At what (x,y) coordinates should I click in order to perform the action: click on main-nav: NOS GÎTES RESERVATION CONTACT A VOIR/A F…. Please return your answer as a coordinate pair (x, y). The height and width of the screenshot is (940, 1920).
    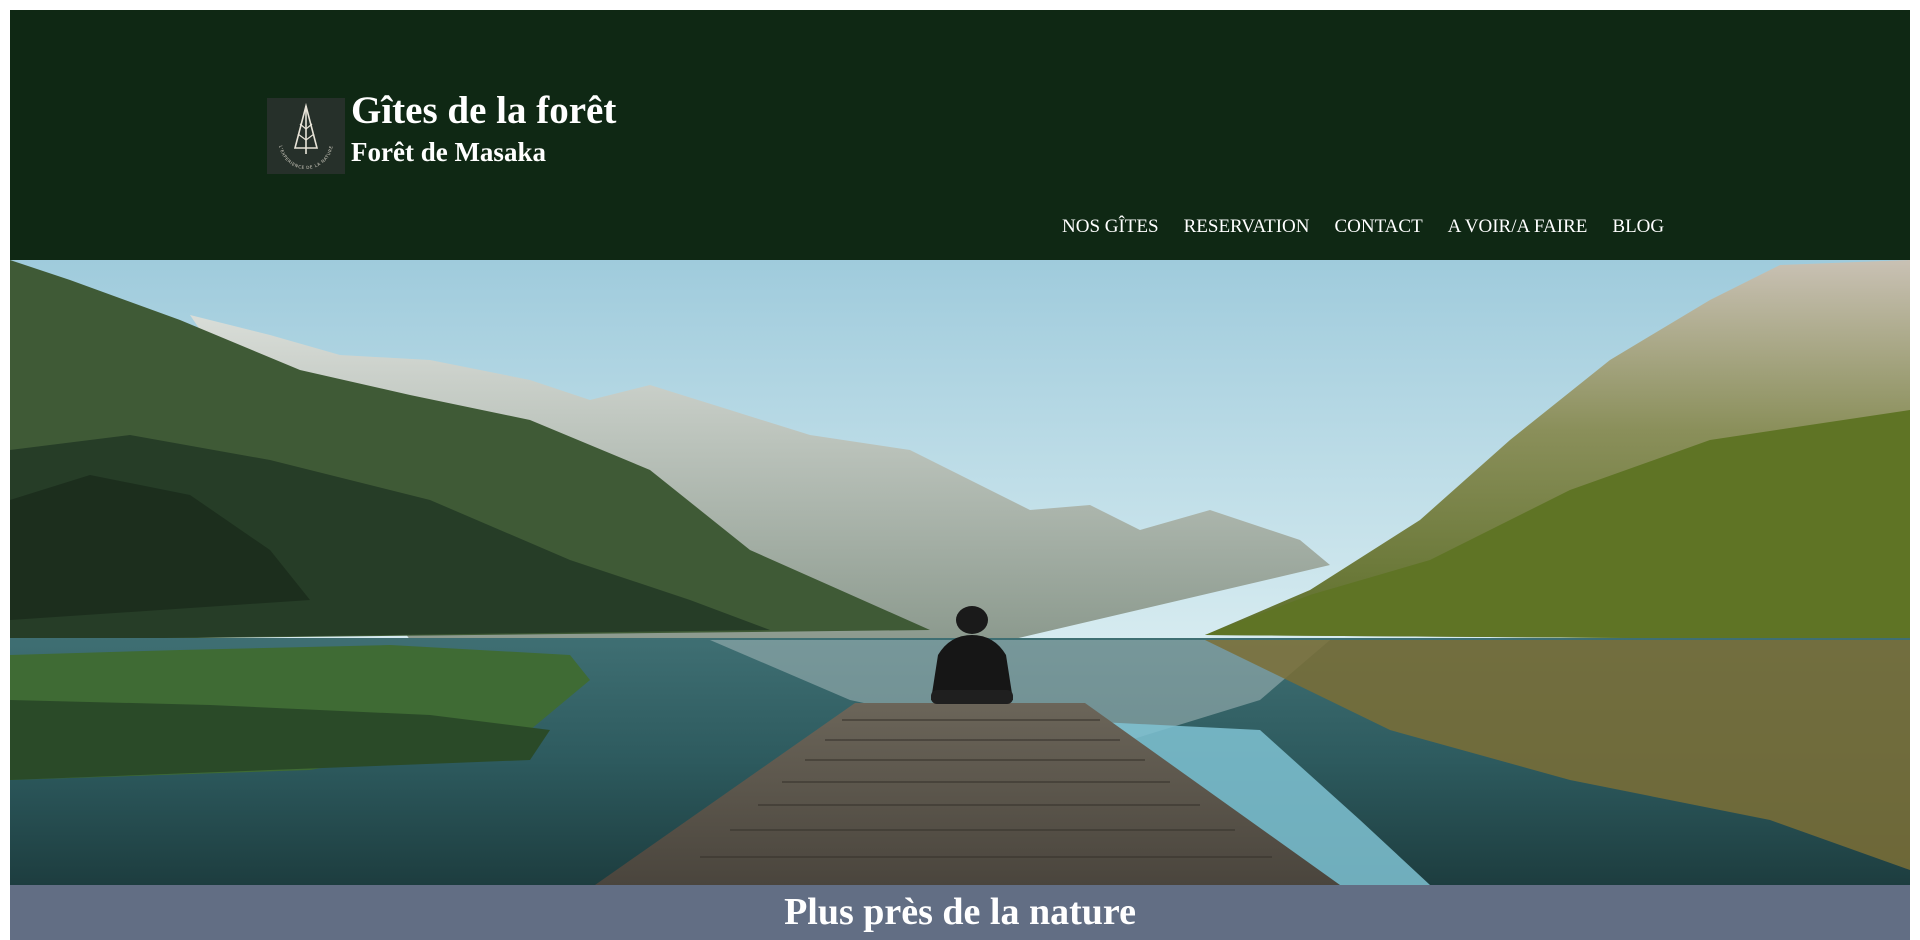
    Looking at the image, I should click on (1363, 227).